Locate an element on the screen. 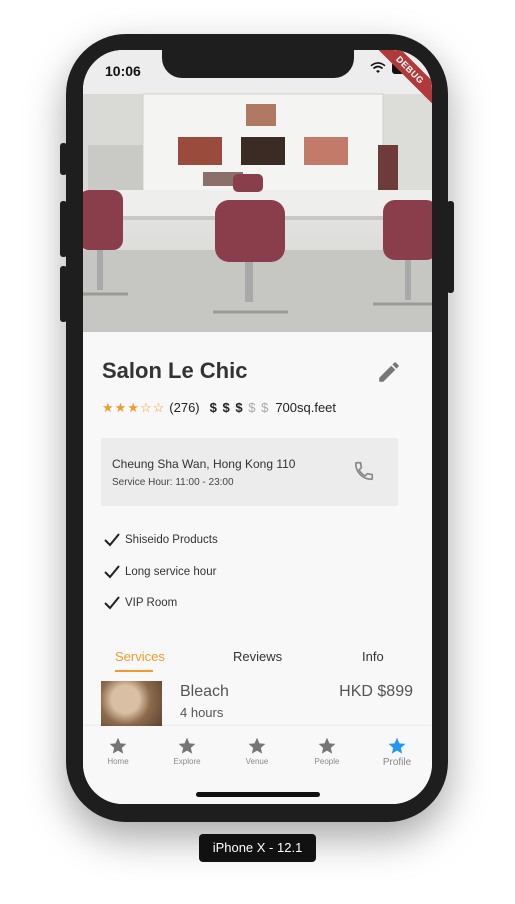 Image resolution: width=515 pixels, height=904 pixels. salon-area: 700sq.feet is located at coordinates (306, 407).